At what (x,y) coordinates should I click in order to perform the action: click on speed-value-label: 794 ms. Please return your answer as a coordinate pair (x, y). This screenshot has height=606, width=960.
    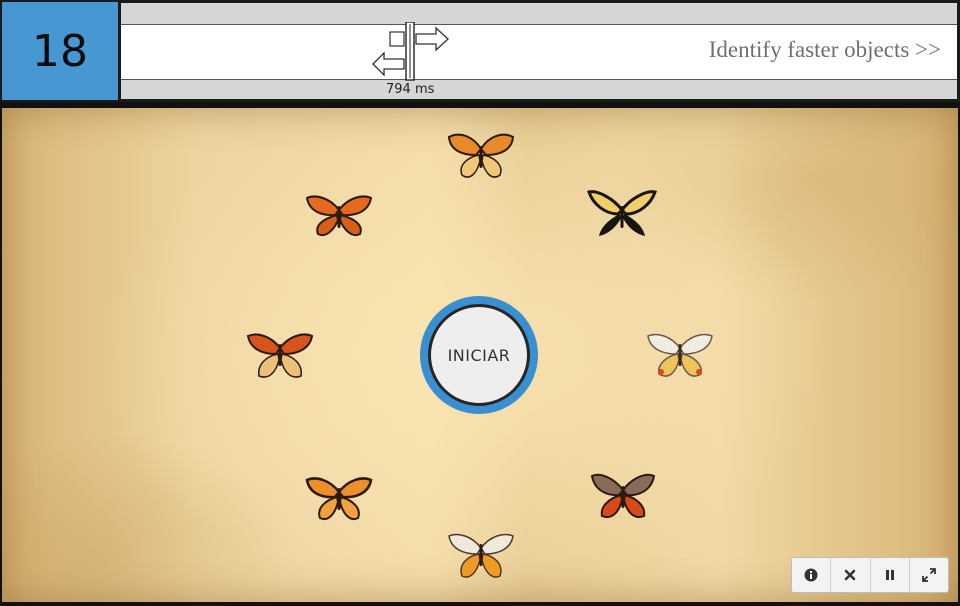
    Looking at the image, I should click on (410, 89).